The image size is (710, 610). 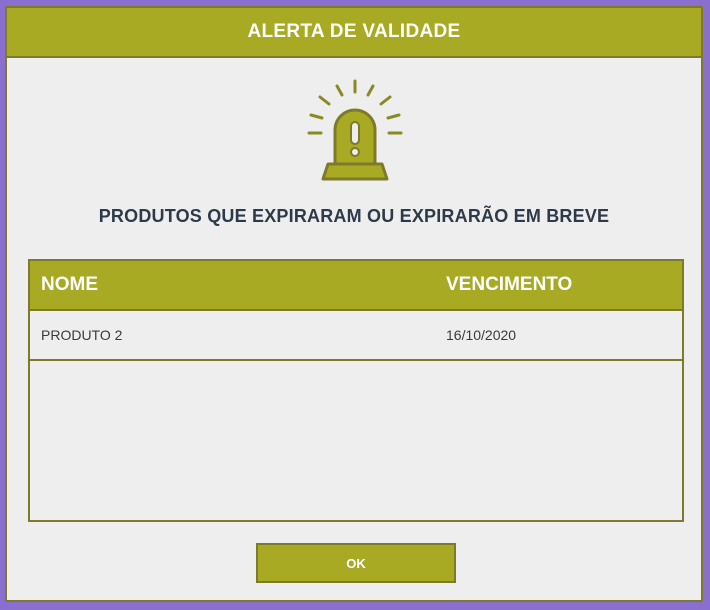 What do you see at coordinates (82, 335) in the screenshot?
I see `cell-nome: PRODUTO 2` at bounding box center [82, 335].